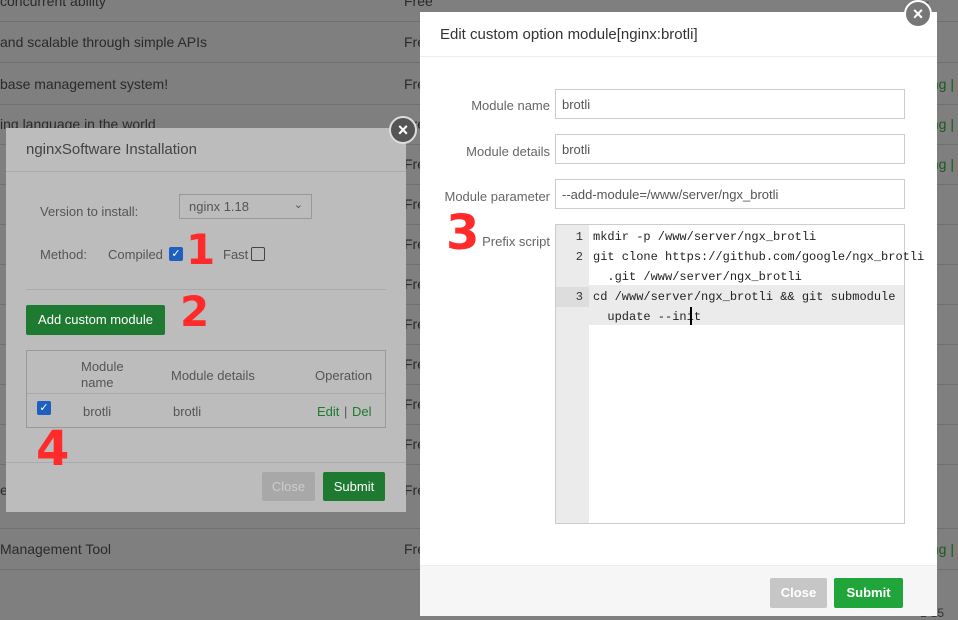 The image size is (958, 620). I want to click on row-module-name: brotli, so click(97, 411).